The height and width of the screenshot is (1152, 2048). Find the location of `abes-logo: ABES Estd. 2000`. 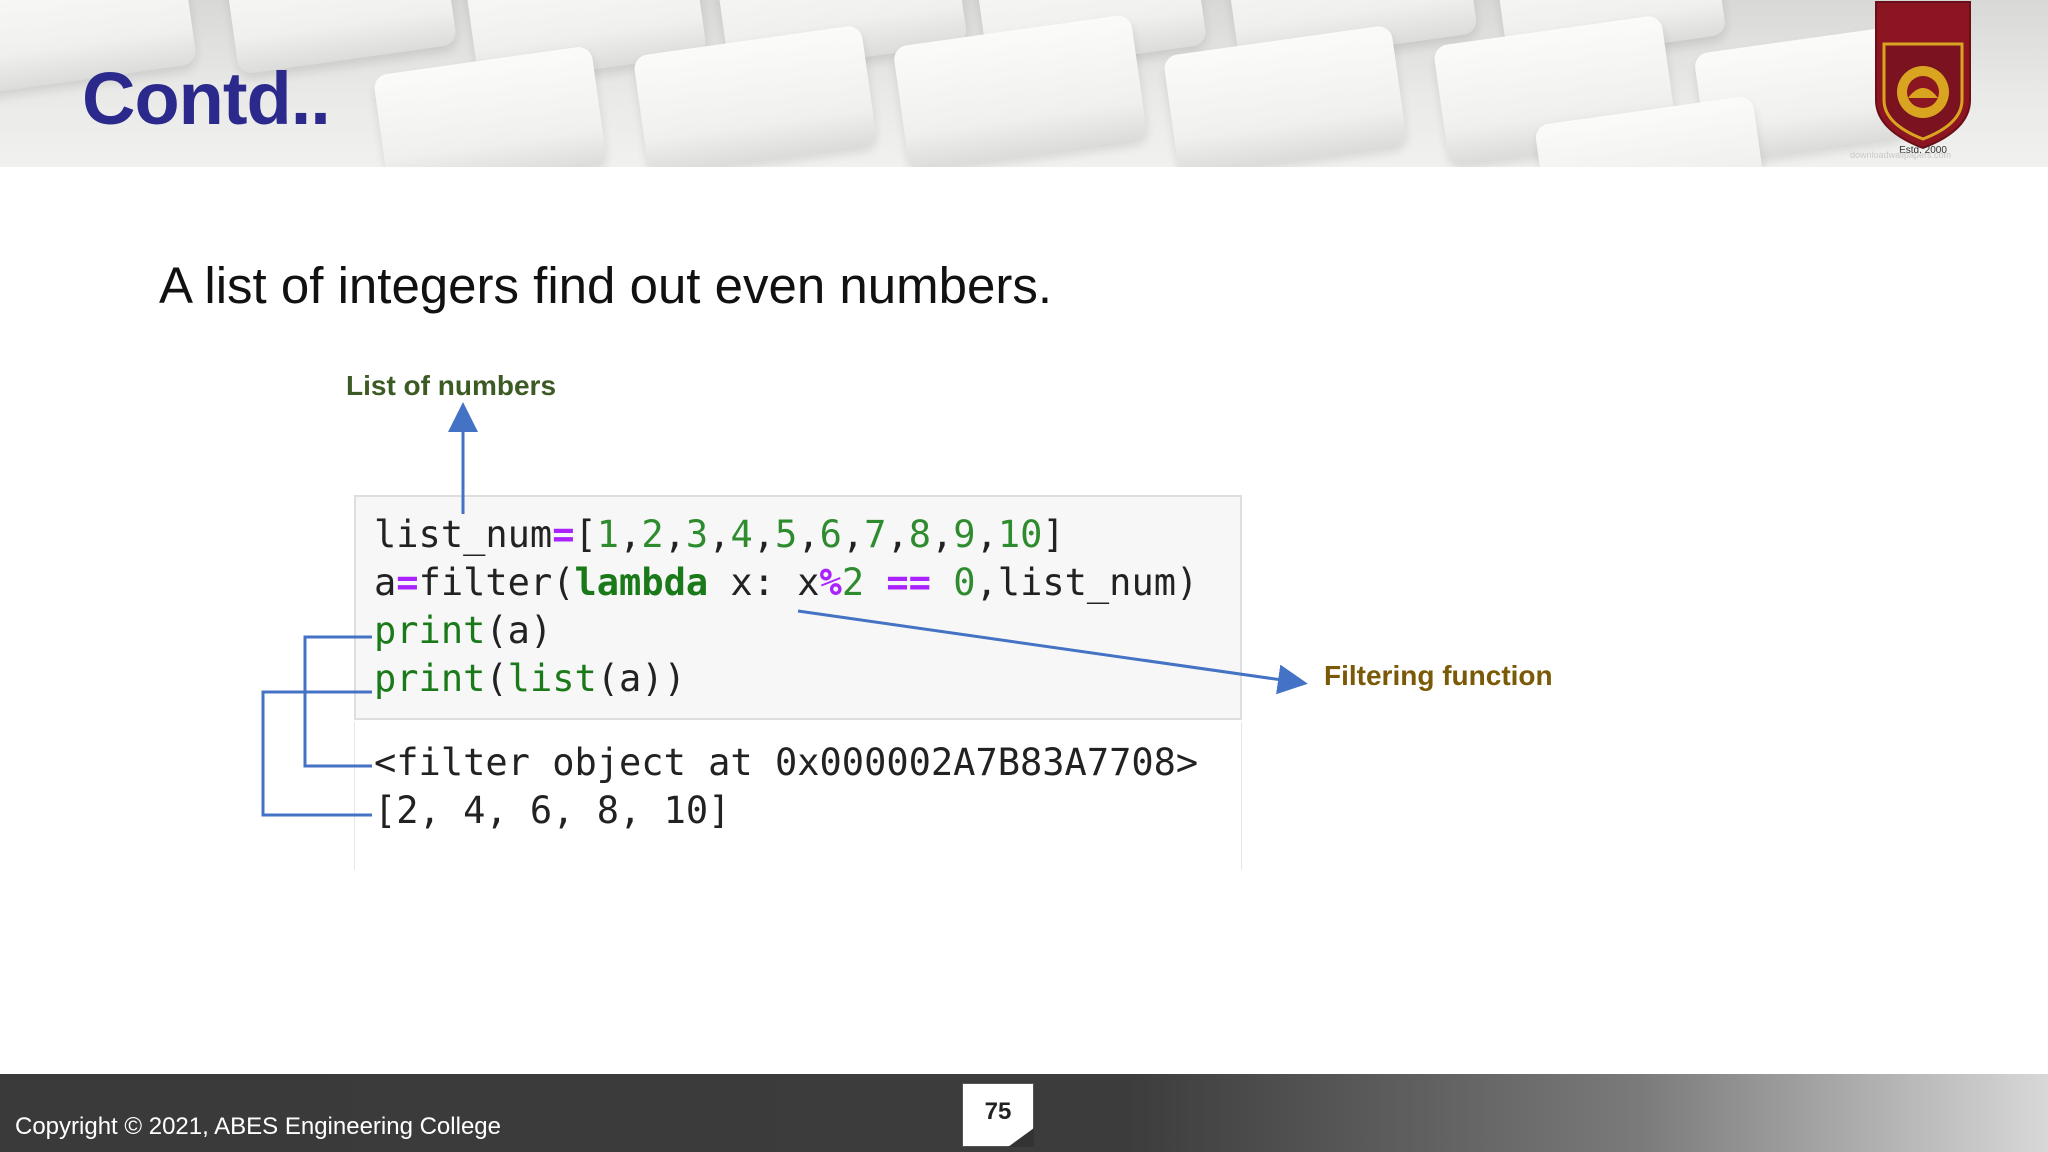

abes-logo: ABES Estd. 2000 is located at coordinates (1923, 80).